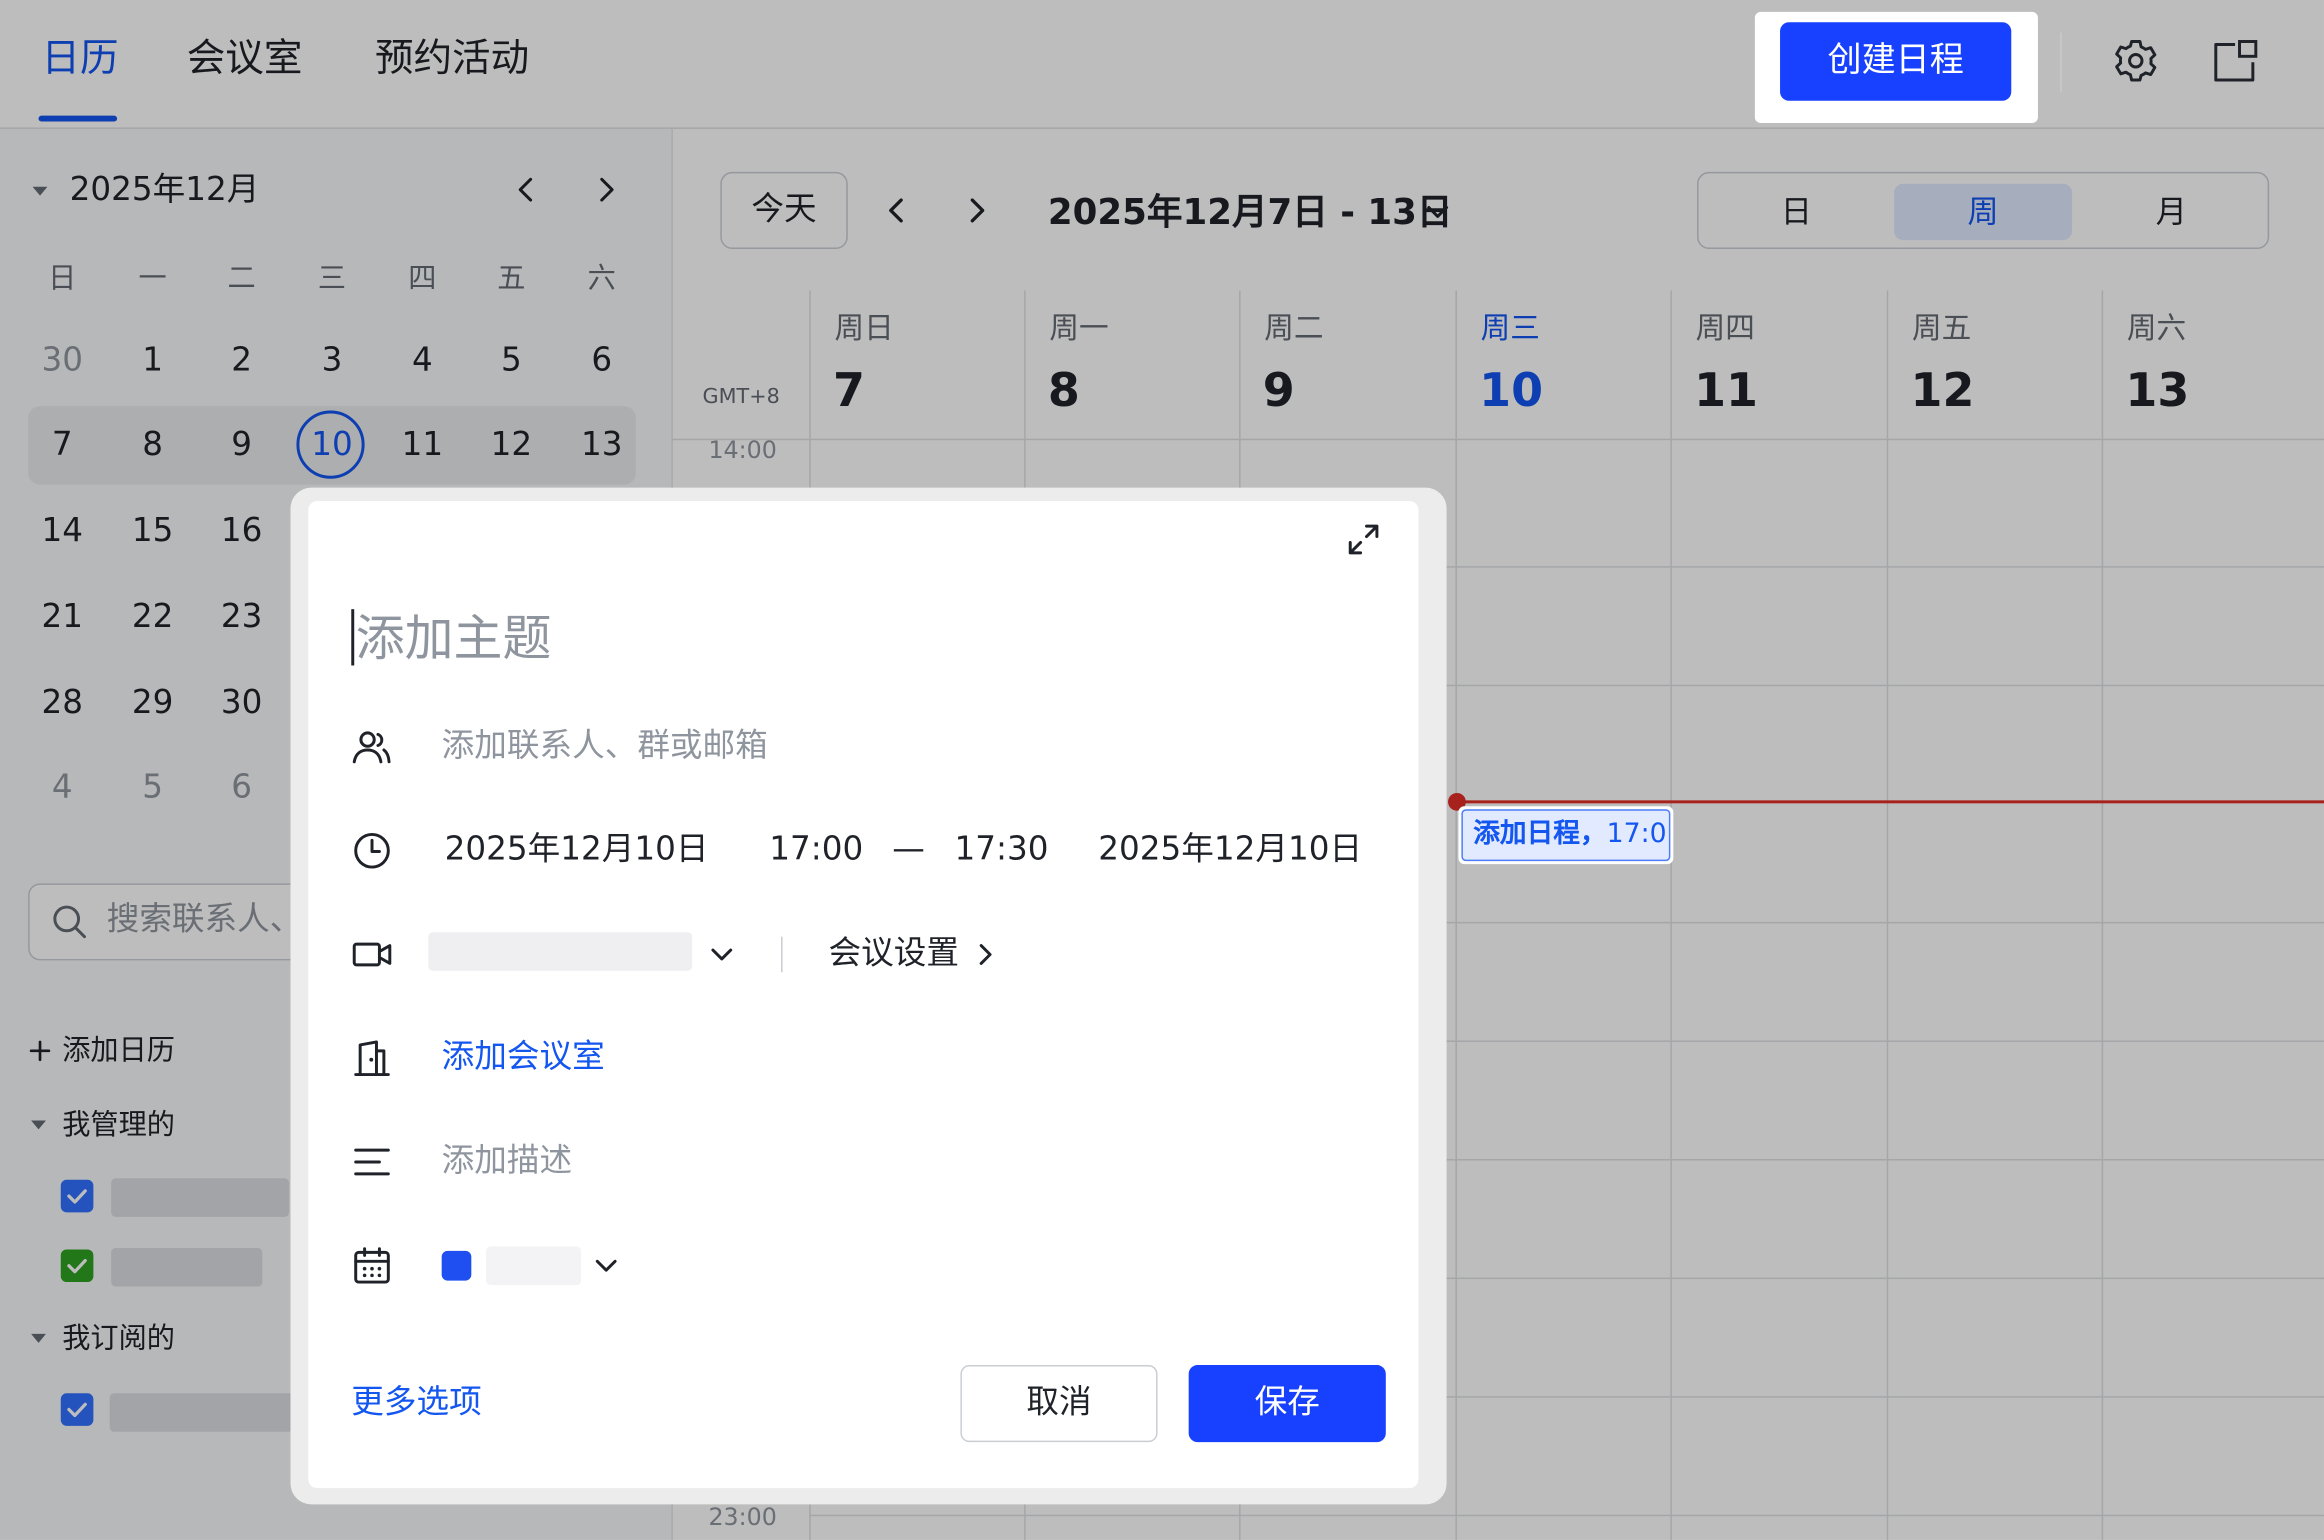  What do you see at coordinates (1001, 851) in the screenshot?
I see `end-time-field: 17:30` at bounding box center [1001, 851].